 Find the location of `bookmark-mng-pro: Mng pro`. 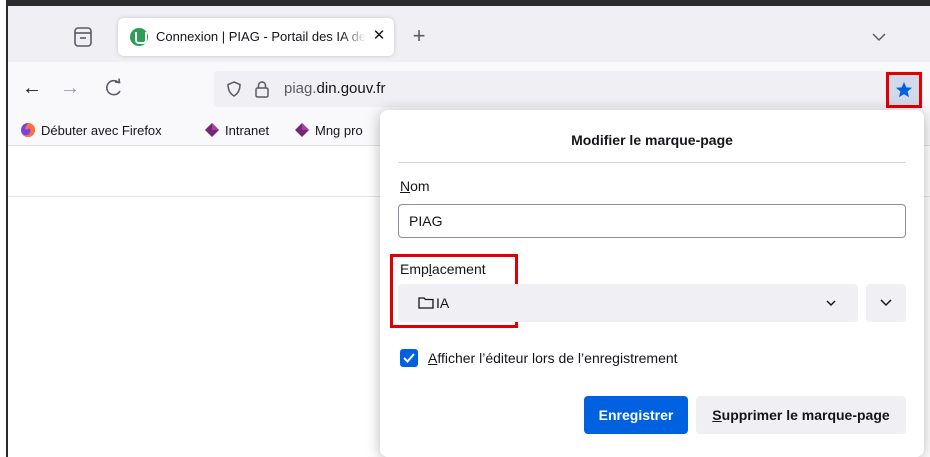

bookmark-mng-pro: Mng pro is located at coordinates (337, 131).